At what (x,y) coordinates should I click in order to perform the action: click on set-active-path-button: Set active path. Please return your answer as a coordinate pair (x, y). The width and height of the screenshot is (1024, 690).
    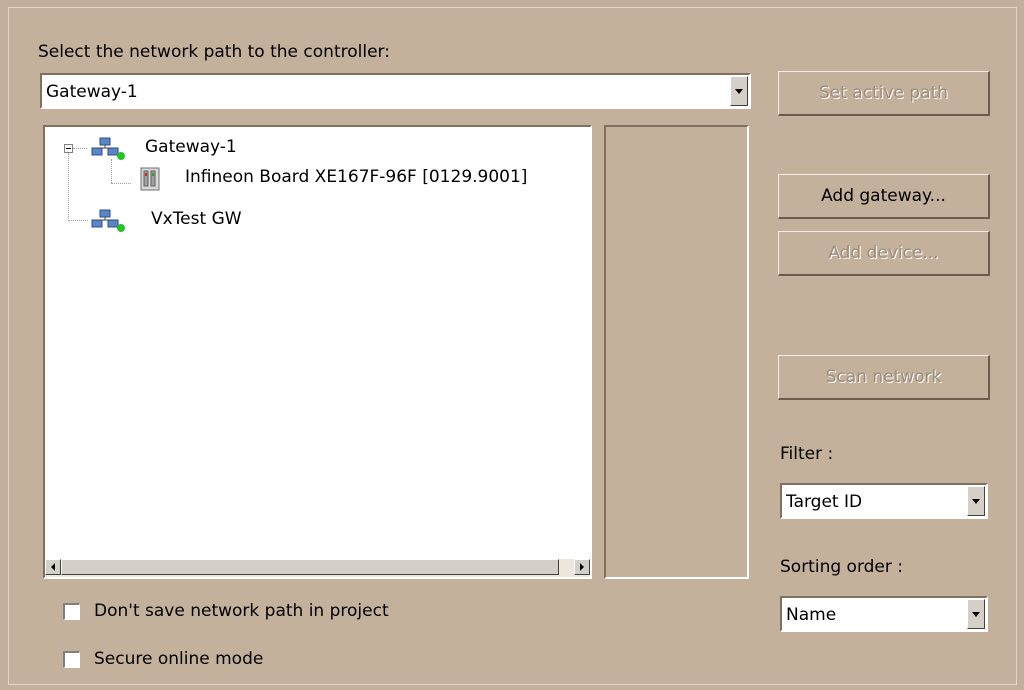
    Looking at the image, I should click on (884, 93).